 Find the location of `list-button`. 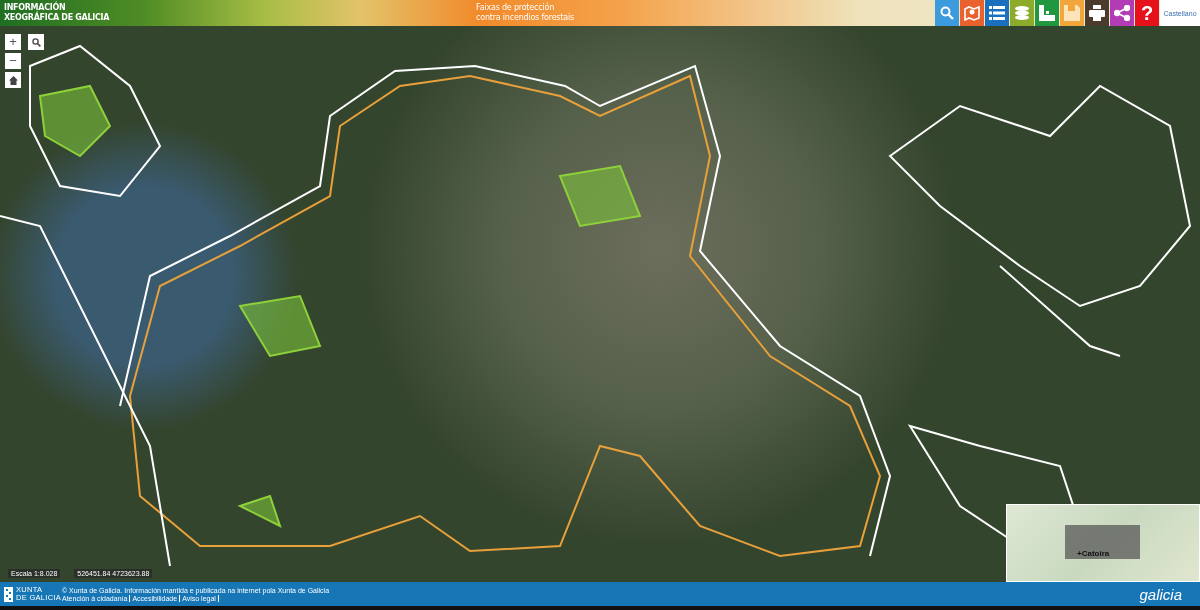

list-button is located at coordinates (997, 13).